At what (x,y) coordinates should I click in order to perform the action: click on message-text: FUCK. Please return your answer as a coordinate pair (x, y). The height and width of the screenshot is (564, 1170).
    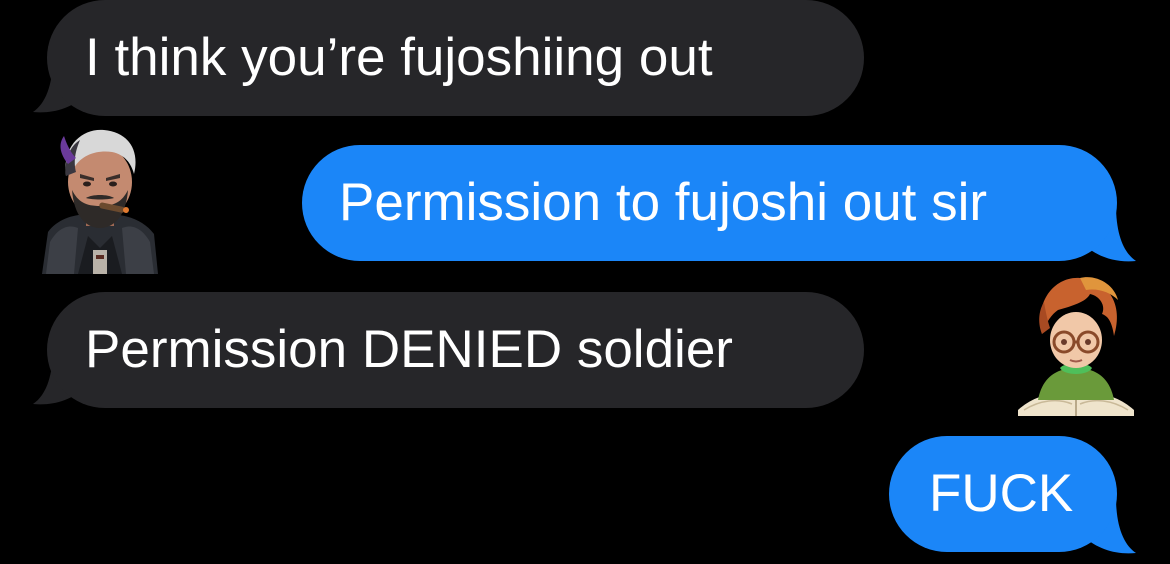
    Looking at the image, I should click on (1001, 493).